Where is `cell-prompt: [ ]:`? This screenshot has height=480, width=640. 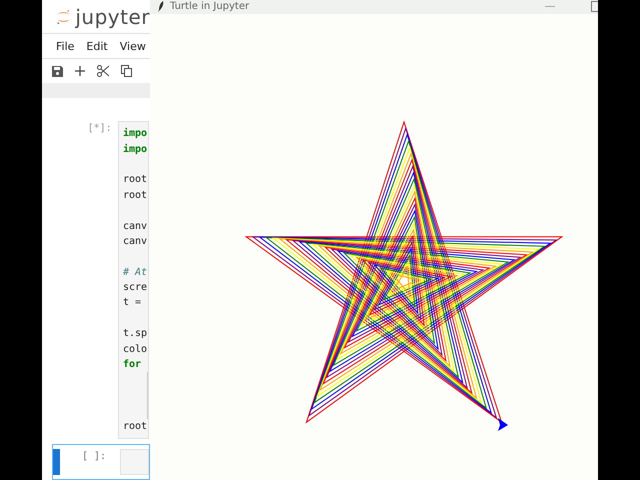 cell-prompt: [ ]: is located at coordinates (95, 456).